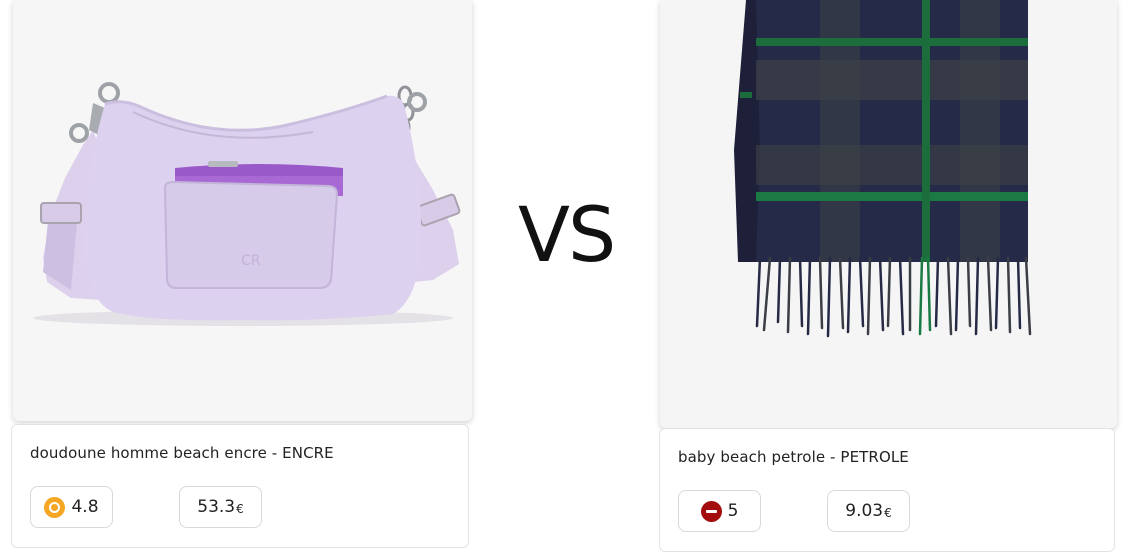 The width and height of the screenshot is (1136, 559). What do you see at coordinates (888, 513) in the screenshot?
I see `currency-symbol-right: €` at bounding box center [888, 513].